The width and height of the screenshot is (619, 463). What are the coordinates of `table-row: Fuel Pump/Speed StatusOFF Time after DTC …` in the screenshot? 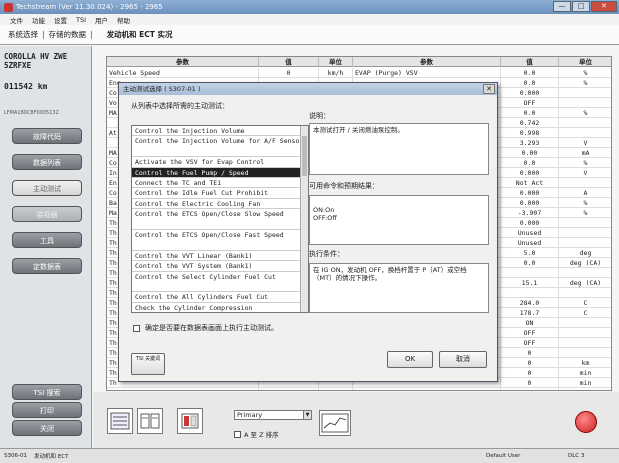 It's located at (359, 389).